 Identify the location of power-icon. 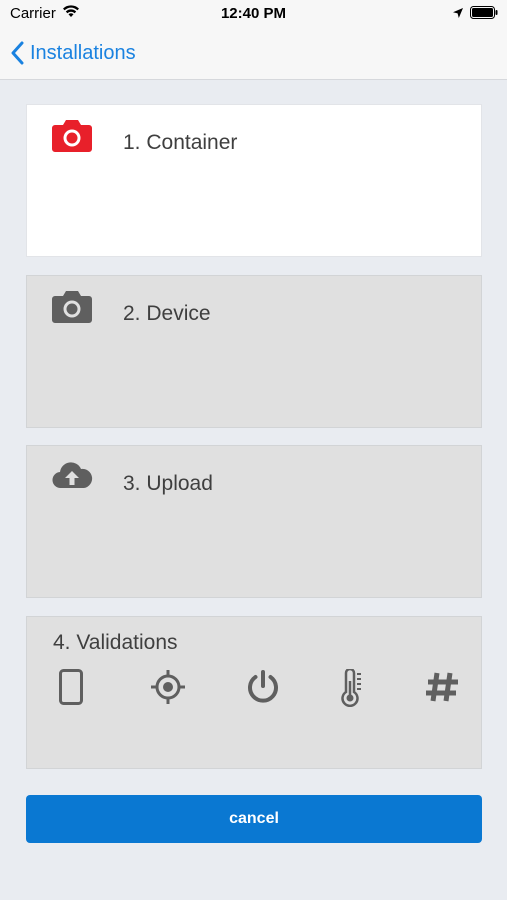
(263, 689).